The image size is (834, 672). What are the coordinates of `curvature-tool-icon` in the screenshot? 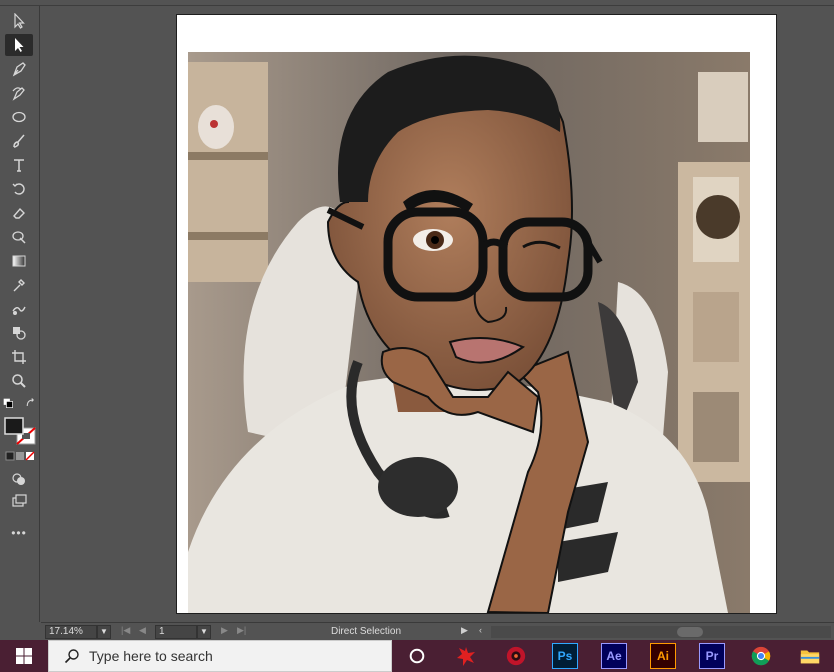 It's located at (19, 93).